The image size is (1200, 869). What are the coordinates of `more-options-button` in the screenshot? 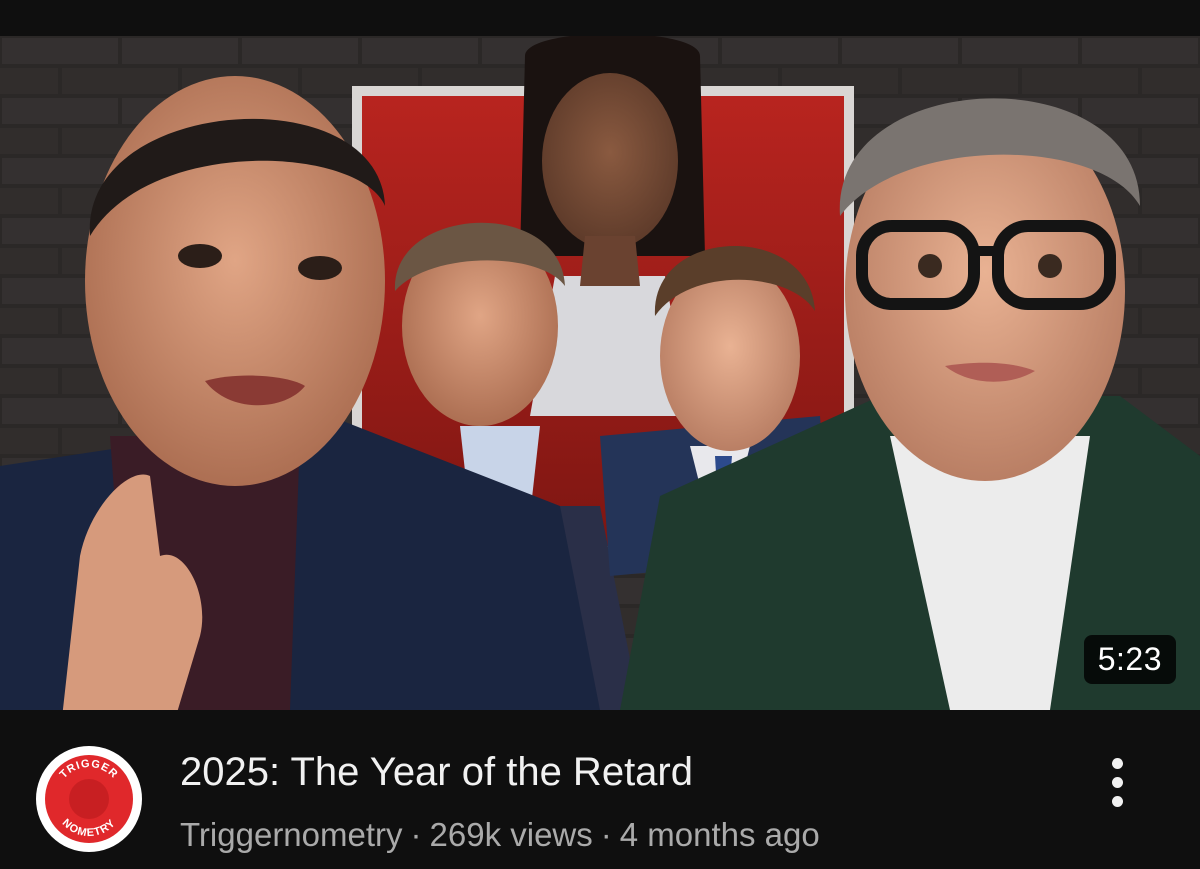 It's located at (1117, 784).